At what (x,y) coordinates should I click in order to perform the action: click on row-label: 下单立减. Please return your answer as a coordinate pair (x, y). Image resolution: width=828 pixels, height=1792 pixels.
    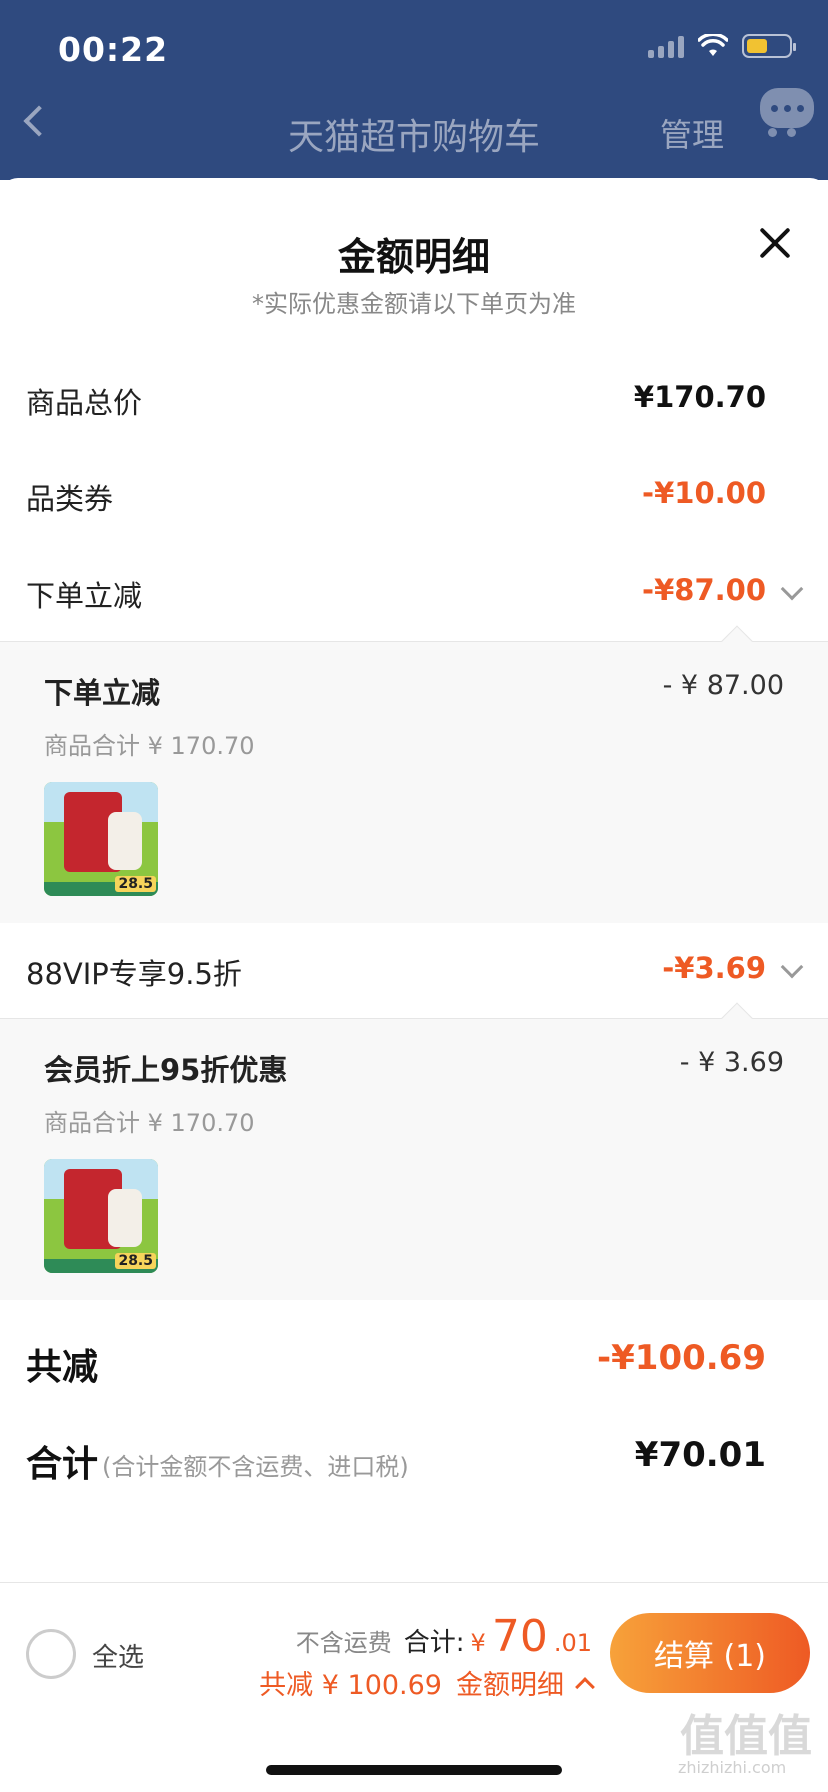
    Looking at the image, I should click on (84, 596).